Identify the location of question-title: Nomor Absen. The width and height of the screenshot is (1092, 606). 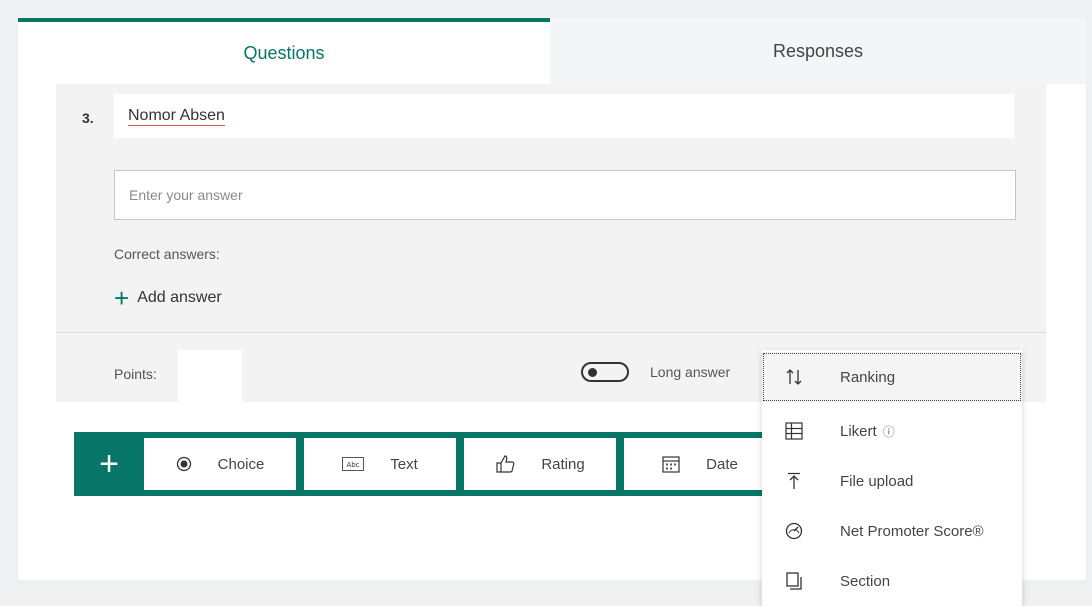
(176, 116).